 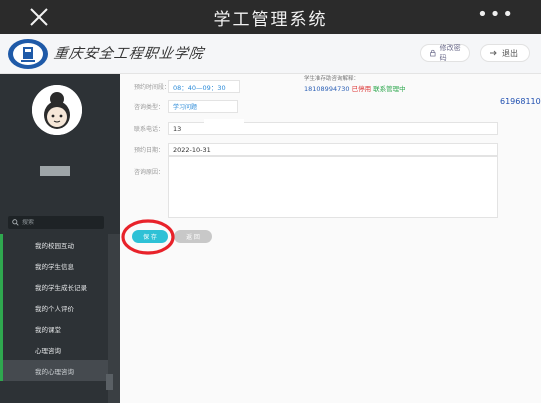 I want to click on sidebar-item-label: 我的个人评价, so click(x=54, y=308).